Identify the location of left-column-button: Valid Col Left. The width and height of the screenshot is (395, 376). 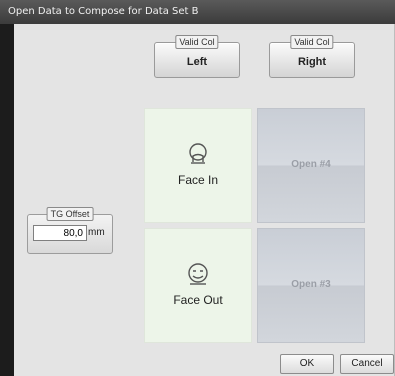
(197, 56).